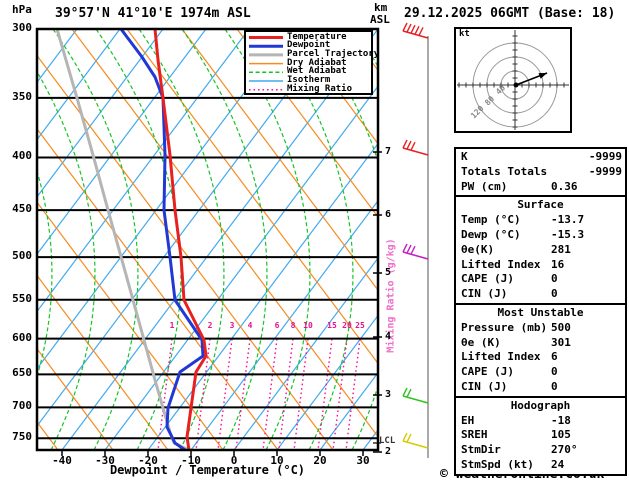 The width and height of the screenshot is (629, 486). I want to click on altitude-km-tick-label: 5, so click(388, 272).